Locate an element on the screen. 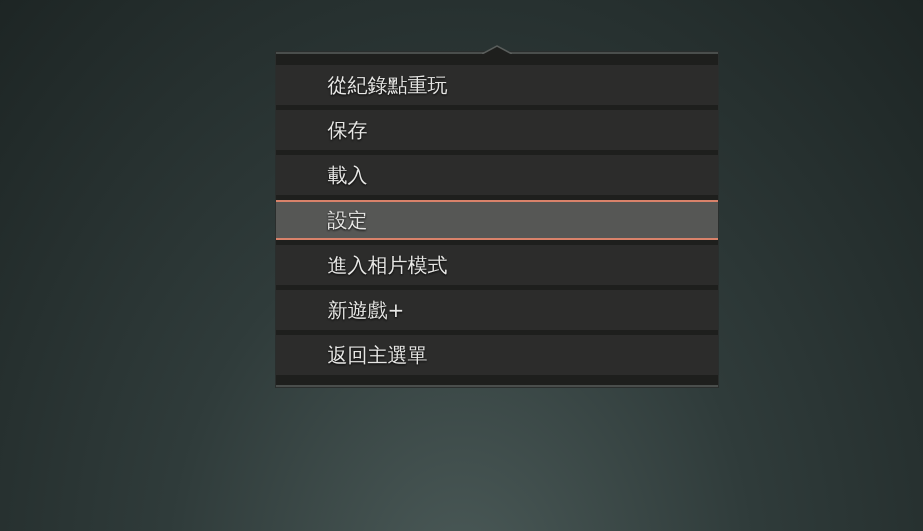  menu-item: 保存 is located at coordinates (497, 130).